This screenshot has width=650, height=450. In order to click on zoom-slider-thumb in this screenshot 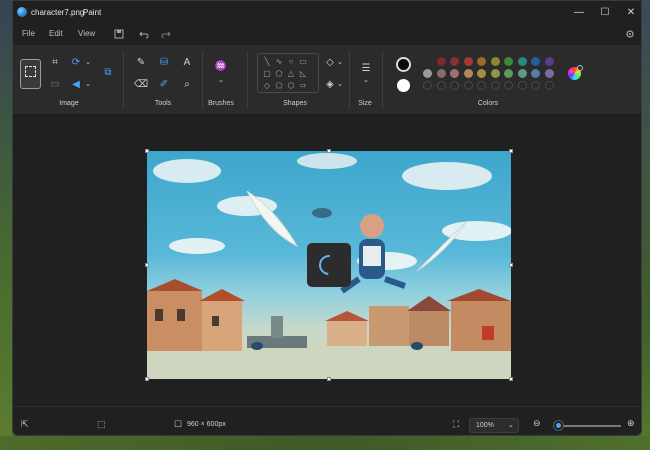, I will do `click(559, 425)`.